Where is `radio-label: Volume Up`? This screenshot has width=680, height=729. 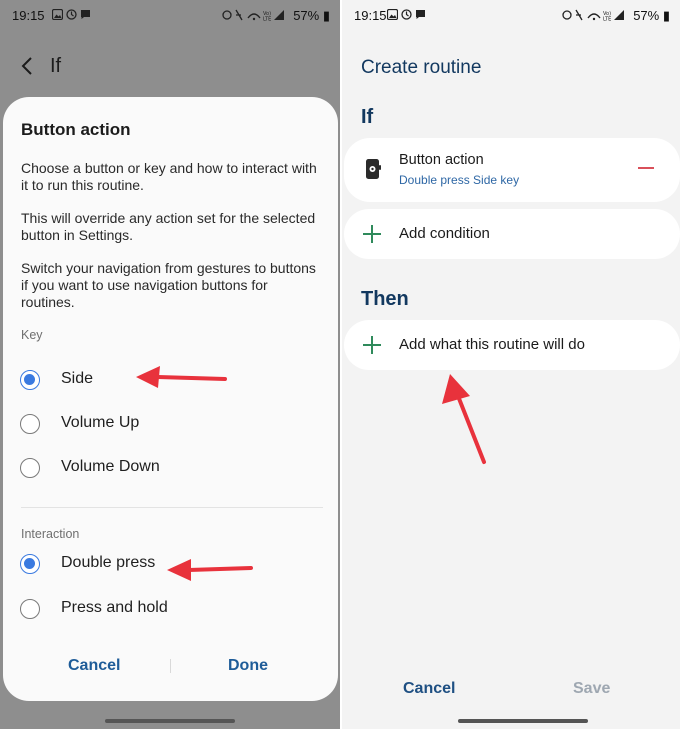
radio-label: Volume Up is located at coordinates (100, 422).